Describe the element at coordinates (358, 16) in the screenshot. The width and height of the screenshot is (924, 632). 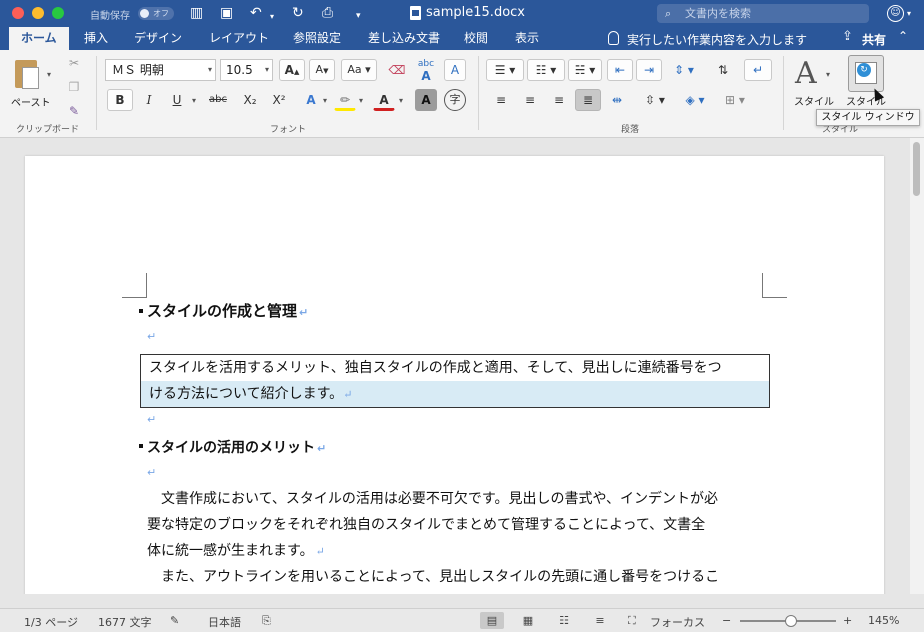
I see `customize-toolbar-icon: ▾` at that location.